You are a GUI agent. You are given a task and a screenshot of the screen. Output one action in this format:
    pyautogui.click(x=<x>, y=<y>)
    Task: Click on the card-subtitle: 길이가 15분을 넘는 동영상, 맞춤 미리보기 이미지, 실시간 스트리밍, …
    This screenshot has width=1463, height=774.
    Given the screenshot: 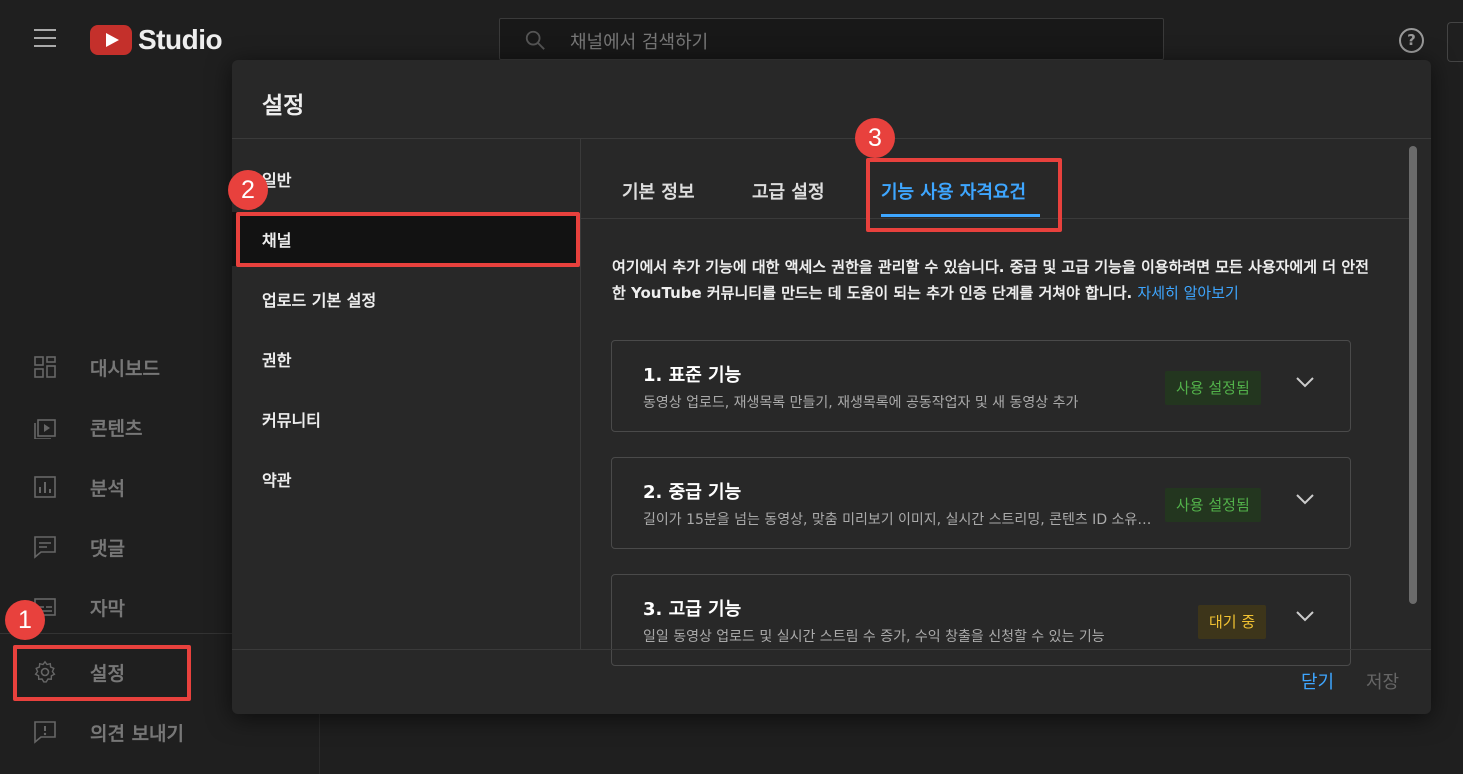 What is the action you would take?
    pyautogui.click(x=898, y=520)
    